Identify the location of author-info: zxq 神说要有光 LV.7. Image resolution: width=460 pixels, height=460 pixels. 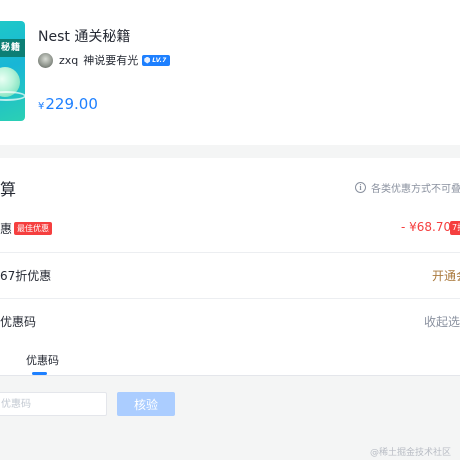
(104, 60).